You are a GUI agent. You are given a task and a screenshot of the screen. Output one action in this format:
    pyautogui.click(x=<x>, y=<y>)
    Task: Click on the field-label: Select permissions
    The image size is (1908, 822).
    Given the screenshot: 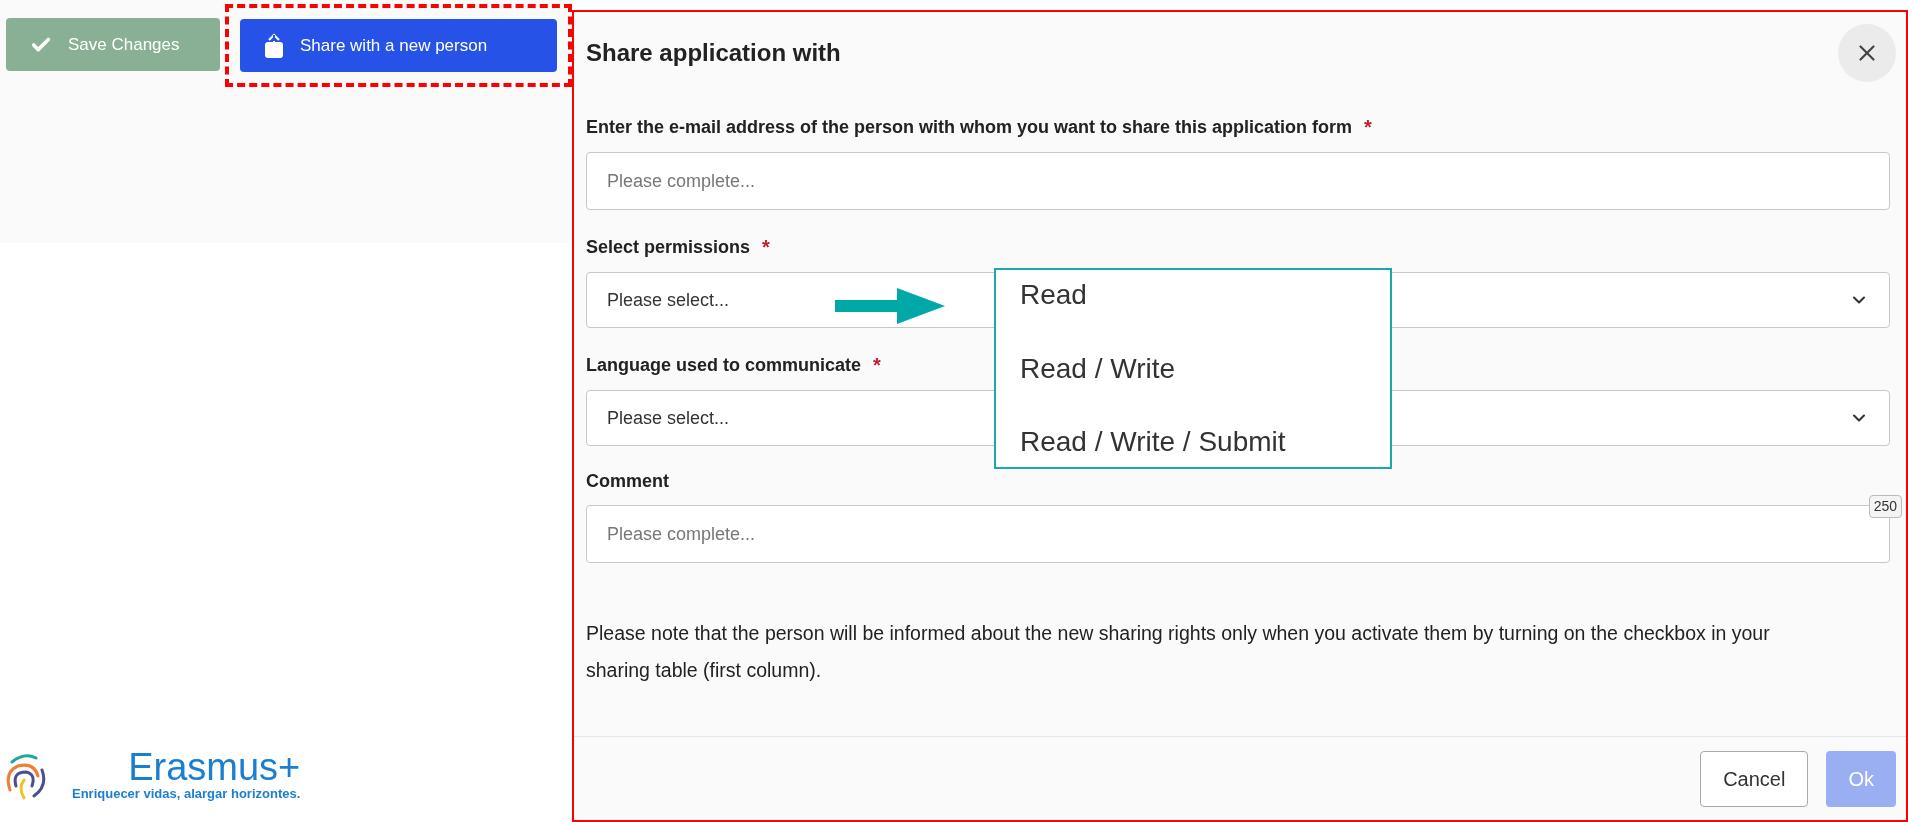 What is the action you would take?
    pyautogui.click(x=668, y=247)
    